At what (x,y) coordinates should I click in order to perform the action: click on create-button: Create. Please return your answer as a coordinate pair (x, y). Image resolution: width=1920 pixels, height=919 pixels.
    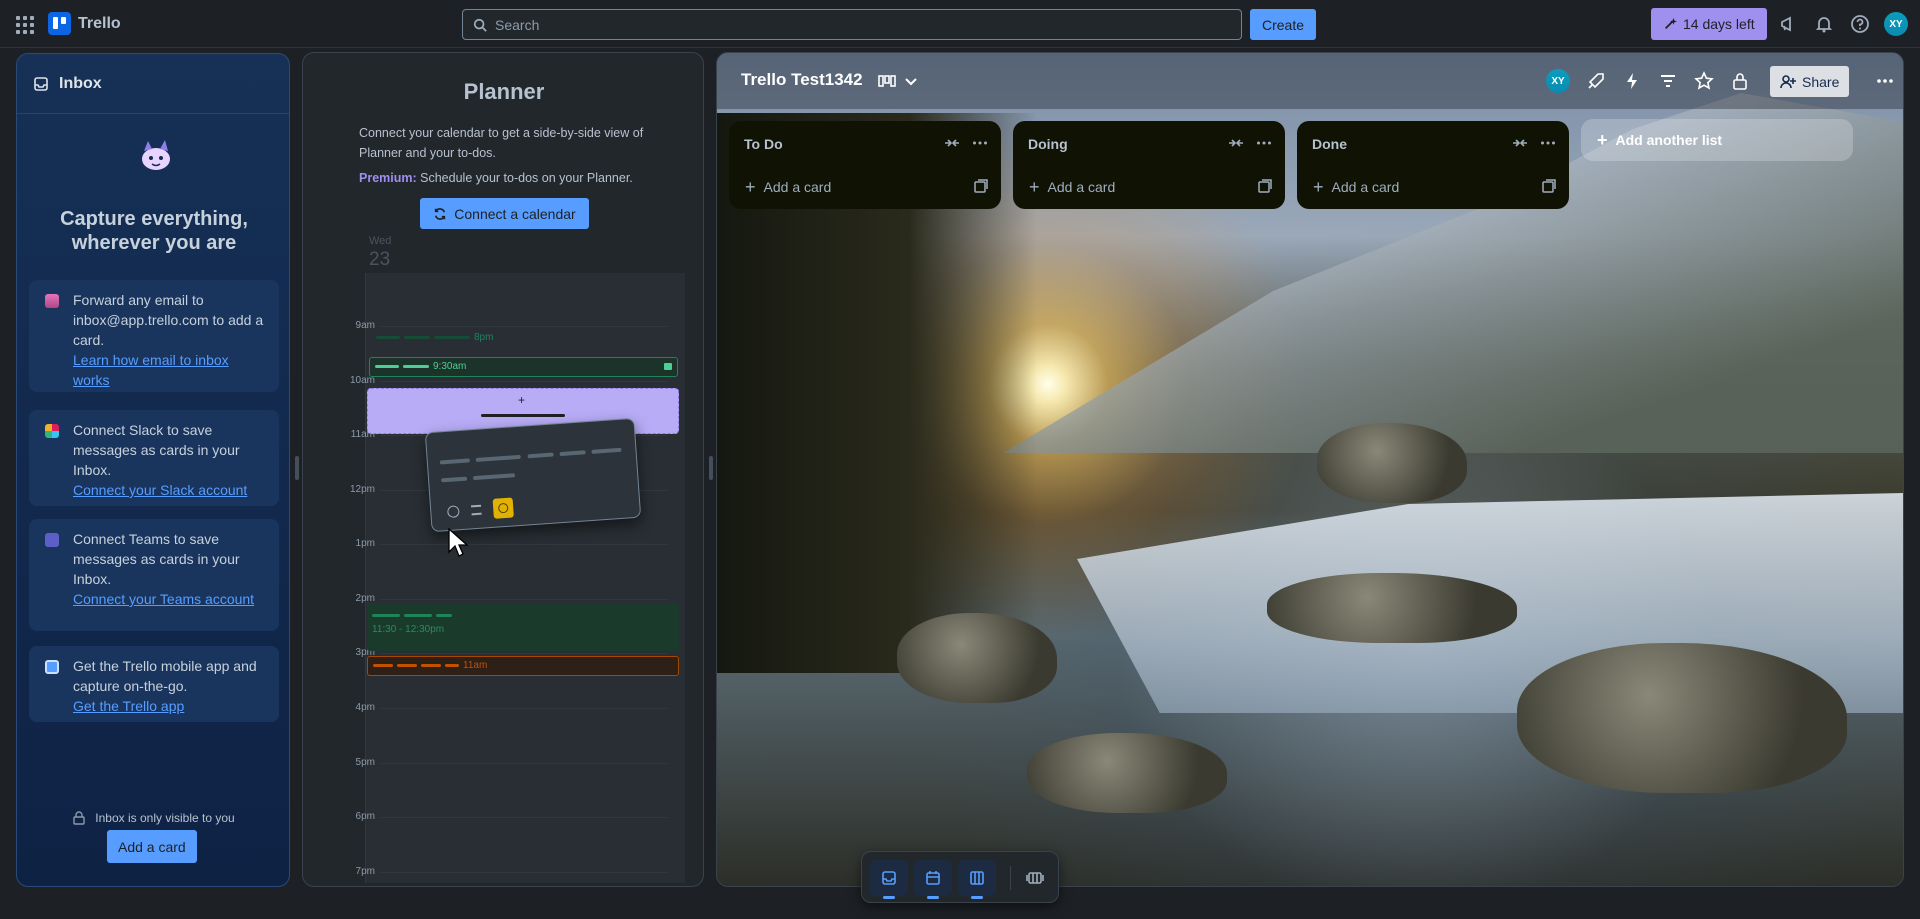
    Looking at the image, I should click on (1283, 24).